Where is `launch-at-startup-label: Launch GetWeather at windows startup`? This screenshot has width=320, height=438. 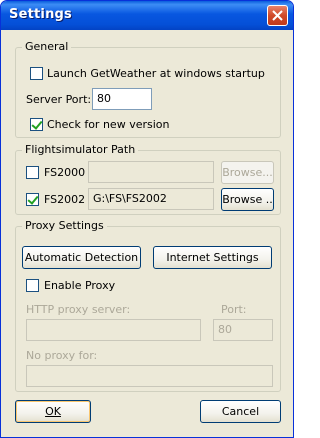 launch-at-startup-label: Launch GetWeather at windows startup is located at coordinates (156, 73).